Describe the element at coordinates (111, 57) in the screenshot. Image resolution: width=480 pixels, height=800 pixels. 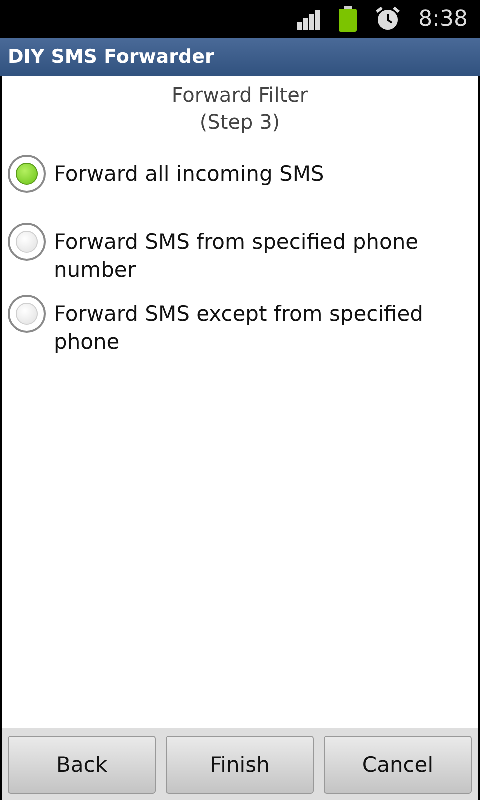
I see `window-title: DIY SMS Forwarder` at that location.